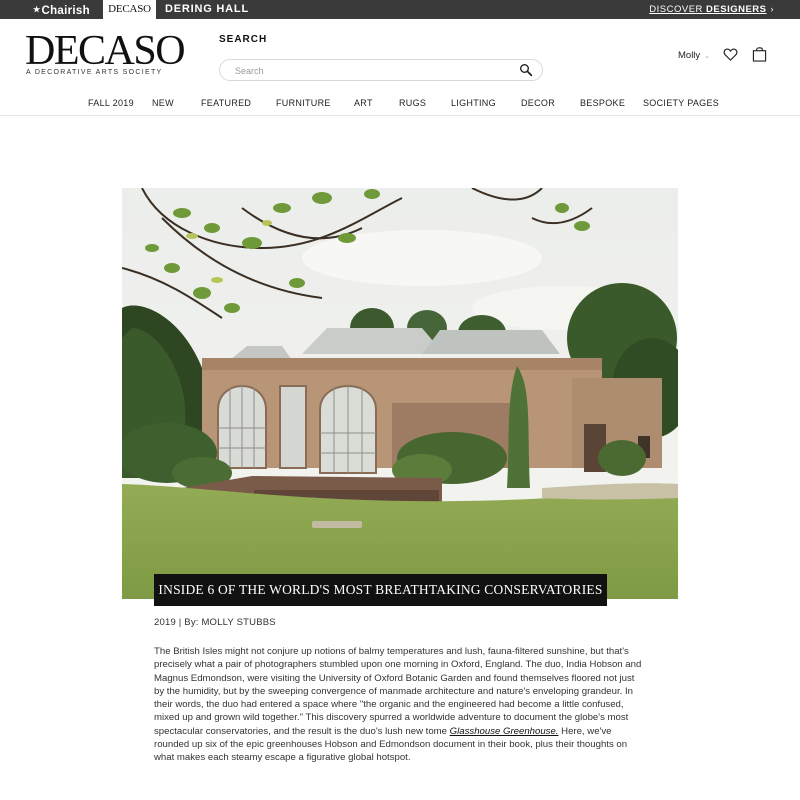 Image resolution: width=800 pixels, height=800 pixels. I want to click on chairish-star-icon: ★, so click(37, 9).